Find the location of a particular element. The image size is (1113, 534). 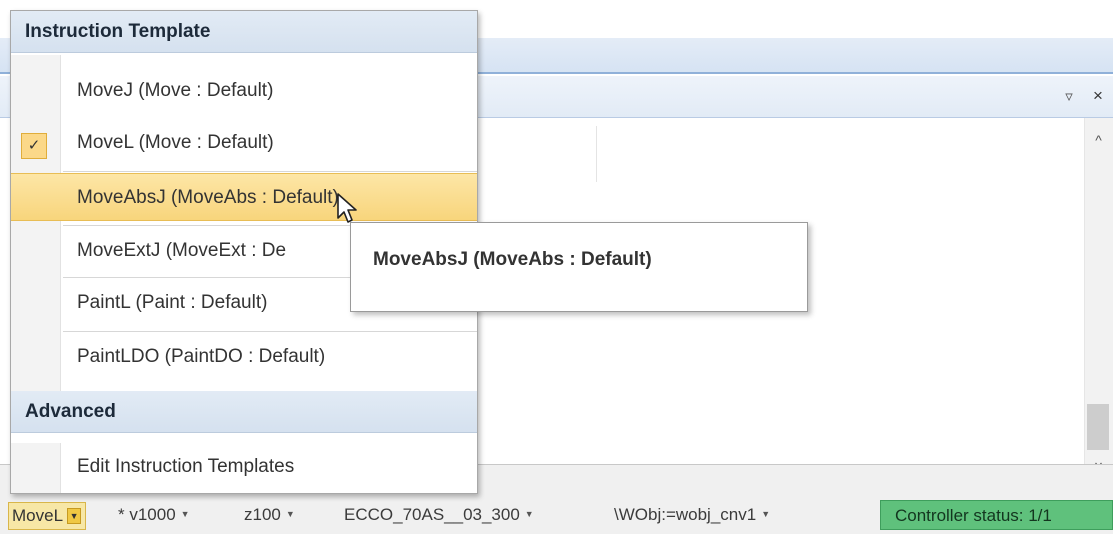

section-instruction-template: Instruction Template is located at coordinates (244, 32).